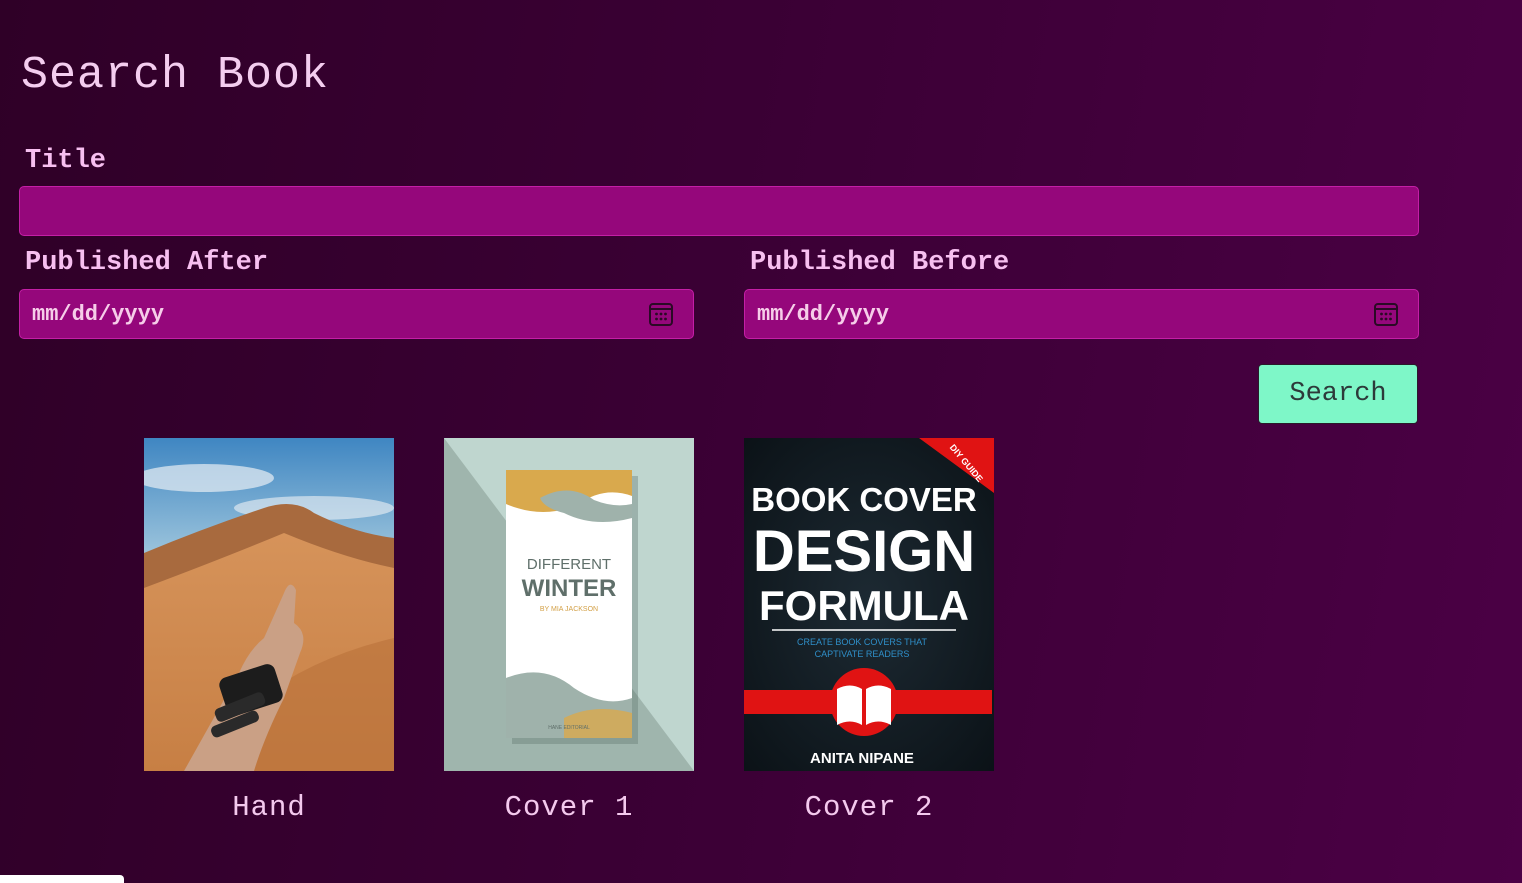 Image resolution: width=1522 pixels, height=883 pixels. What do you see at coordinates (569, 588) in the screenshot?
I see `cover-1-title-line2: WINTER` at bounding box center [569, 588].